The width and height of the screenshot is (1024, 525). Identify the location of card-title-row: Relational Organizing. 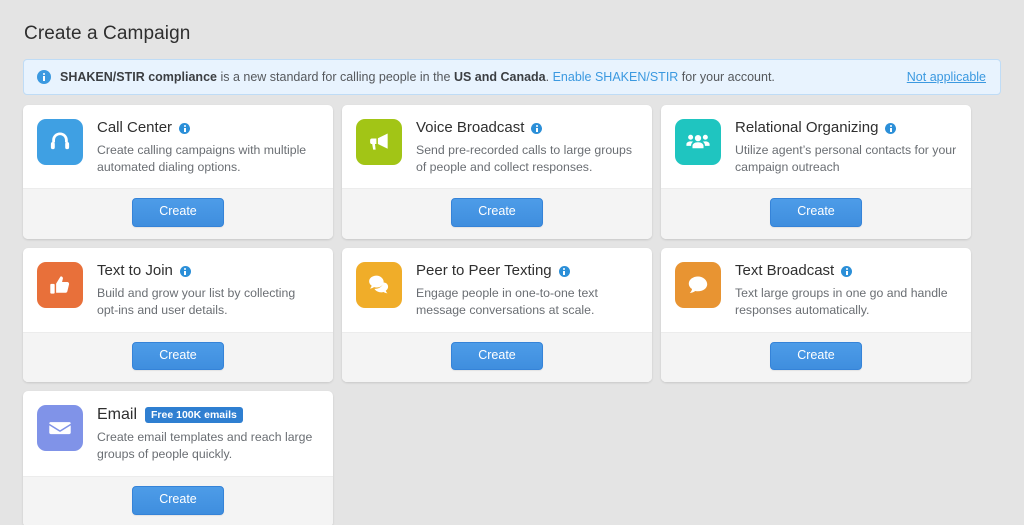
(846, 128).